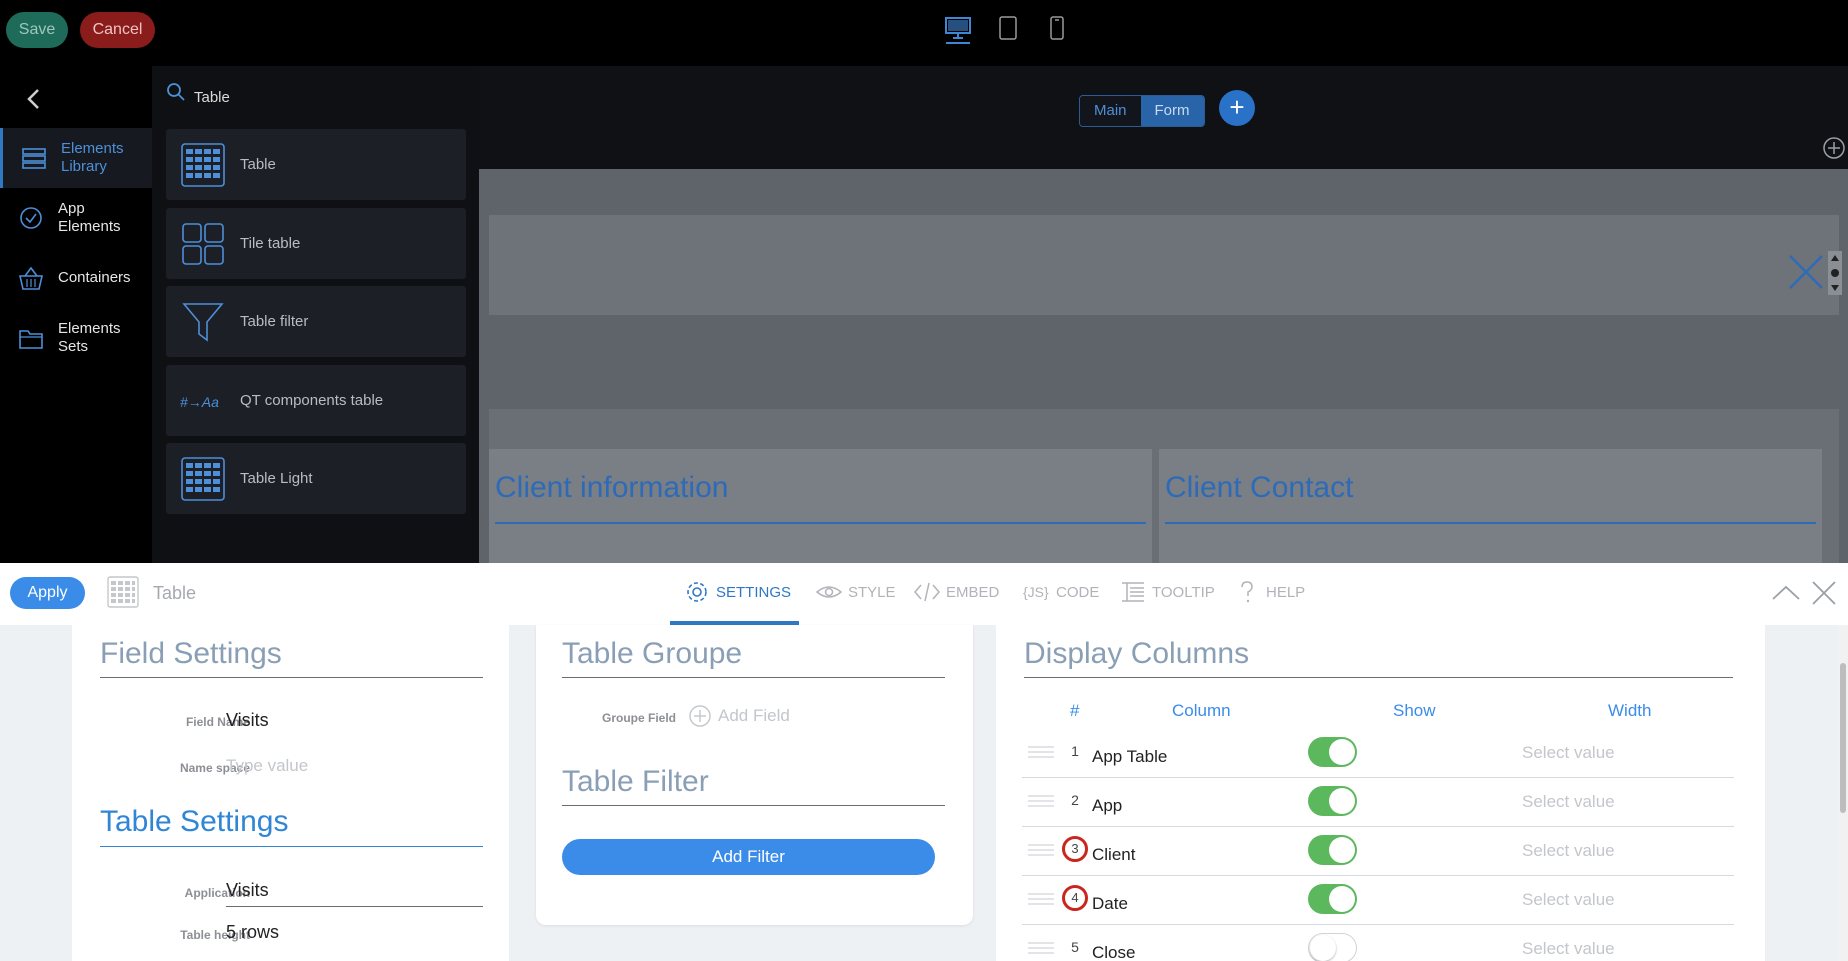 This screenshot has width=1848, height=961. I want to click on list-item: 3 Client Select value, so click(1378, 851).